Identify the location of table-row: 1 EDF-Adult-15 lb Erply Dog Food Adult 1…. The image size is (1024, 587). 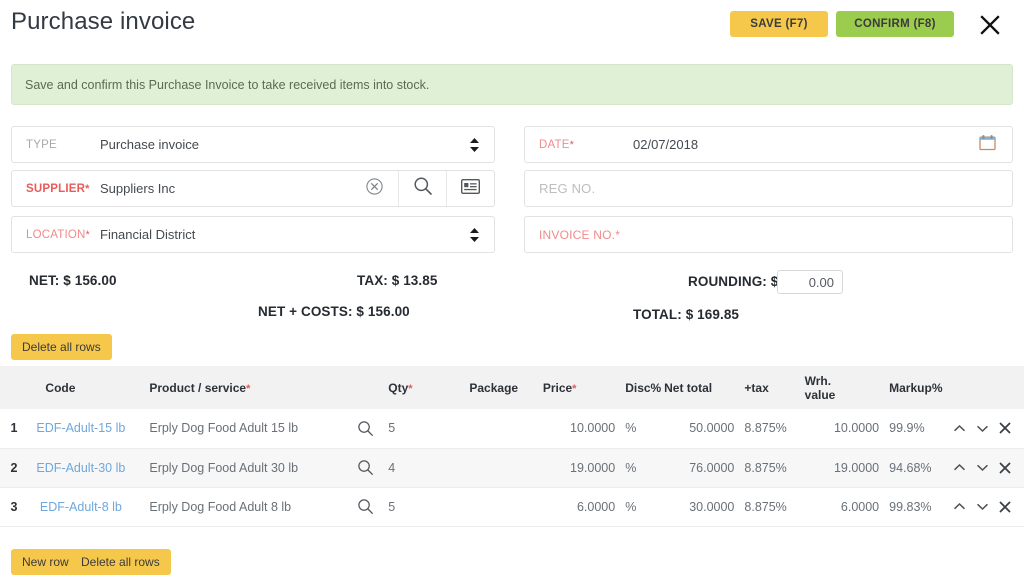
(512, 428).